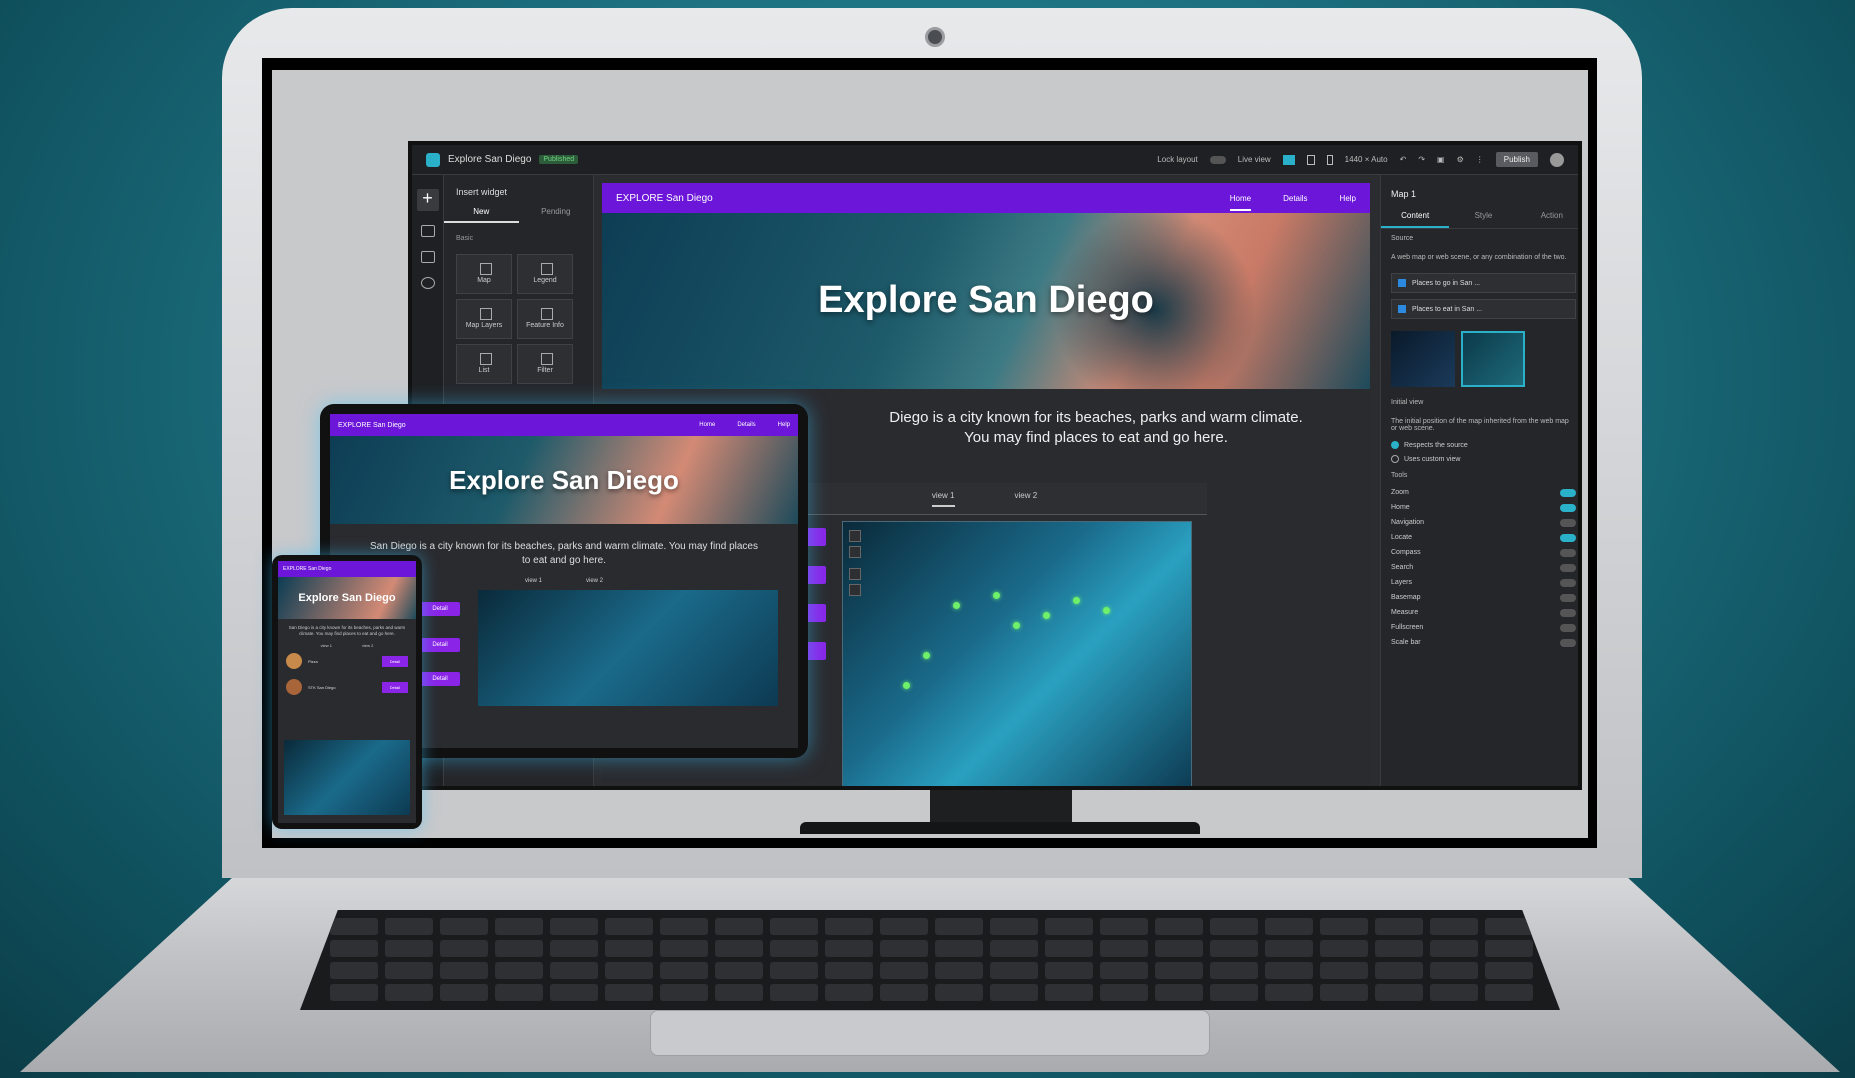 This screenshot has width=1855, height=1078. What do you see at coordinates (322, 687) in the screenshot?
I see `place-name: STK San Diego` at bounding box center [322, 687].